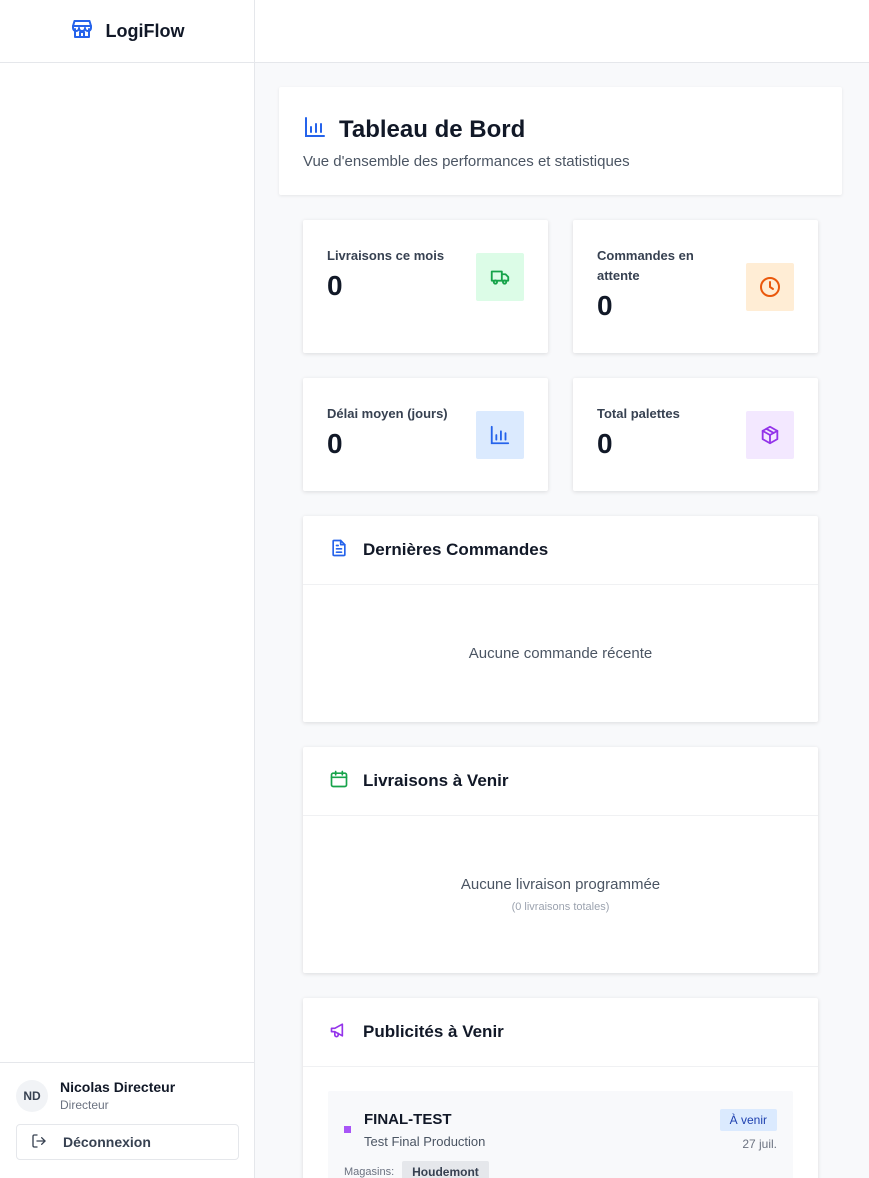 Image resolution: width=869 pixels, height=1178 pixels. Describe the element at coordinates (432, 129) in the screenshot. I see `page-title: Tableau de Bord` at that location.